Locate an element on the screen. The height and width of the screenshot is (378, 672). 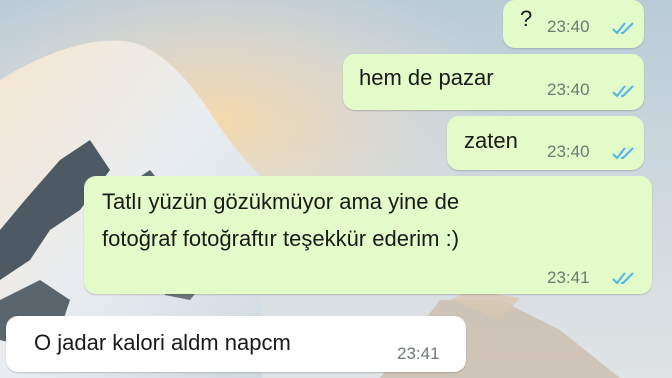
outgoing-message-bubble: zaten 23:40 is located at coordinates (545, 143).